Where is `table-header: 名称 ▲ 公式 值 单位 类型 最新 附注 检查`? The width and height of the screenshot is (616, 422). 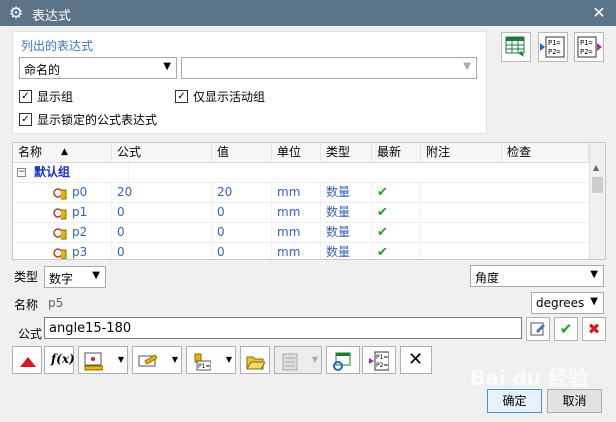 table-header: 名称 ▲ 公式 值 单位 类型 最新 附注 检查 is located at coordinates (301, 153).